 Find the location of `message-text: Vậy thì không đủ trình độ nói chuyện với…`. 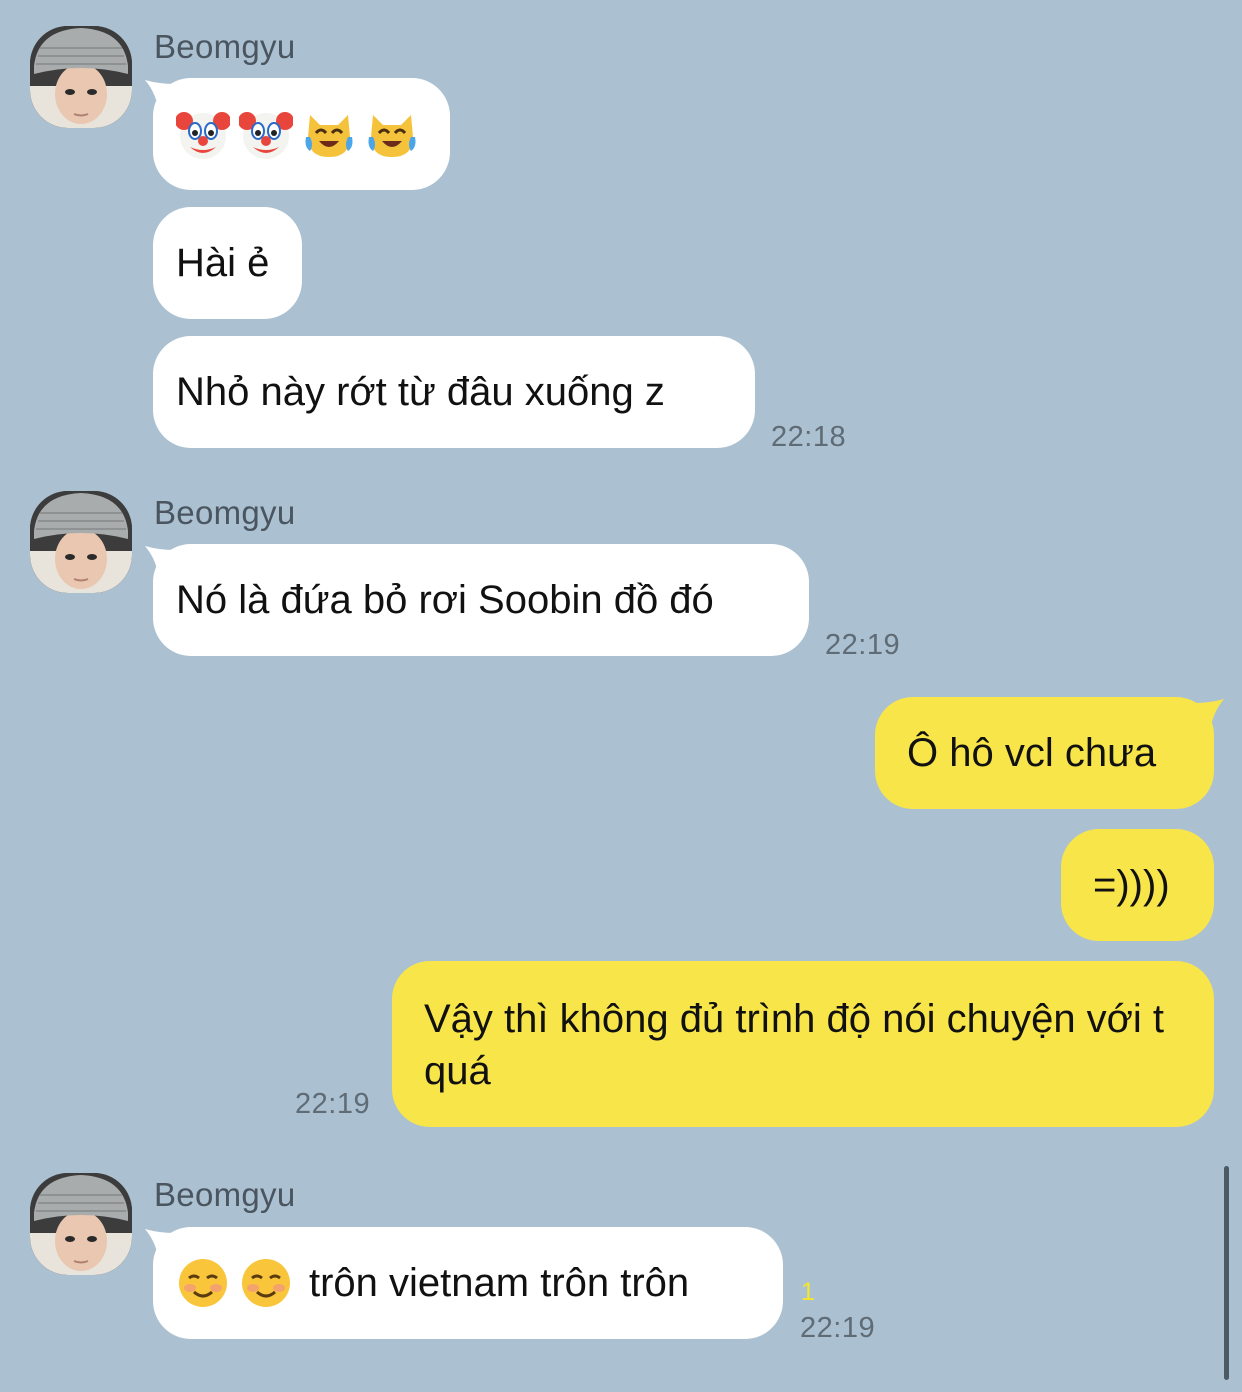

message-text: Vậy thì không đủ trình độ nói chuyện với… is located at coordinates (794, 1045).